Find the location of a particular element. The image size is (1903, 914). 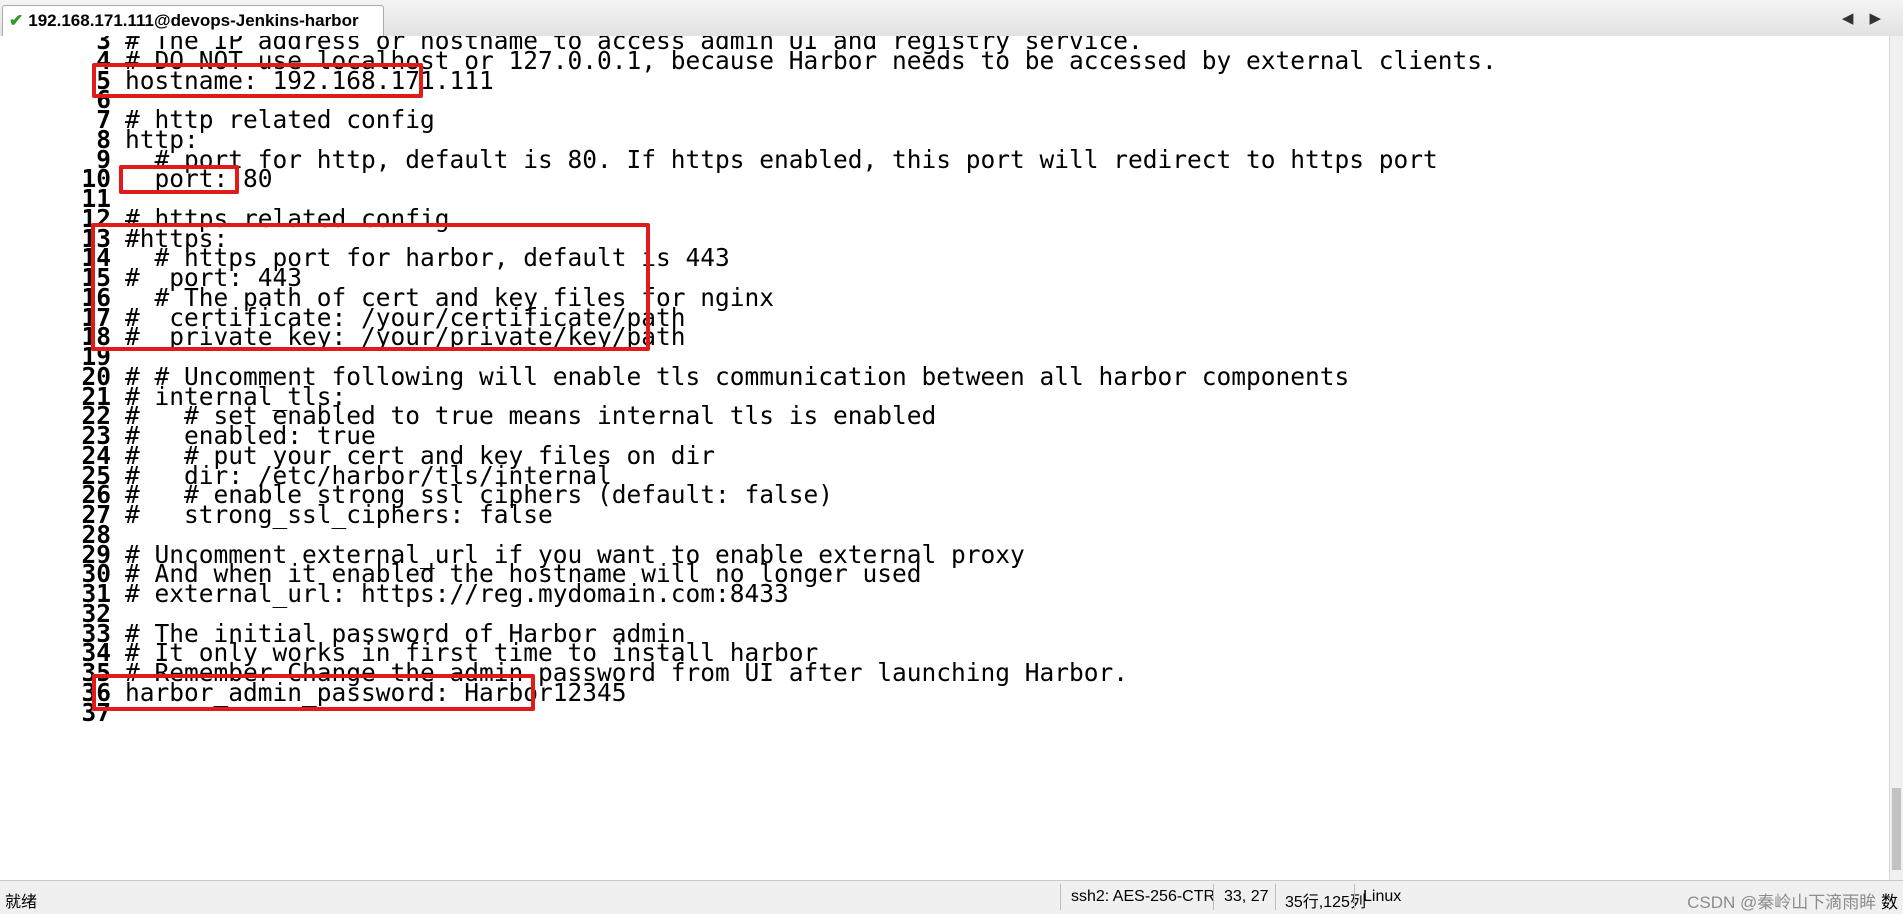

line-text: # strong_ssl_ciphers: false is located at coordinates (339, 514).